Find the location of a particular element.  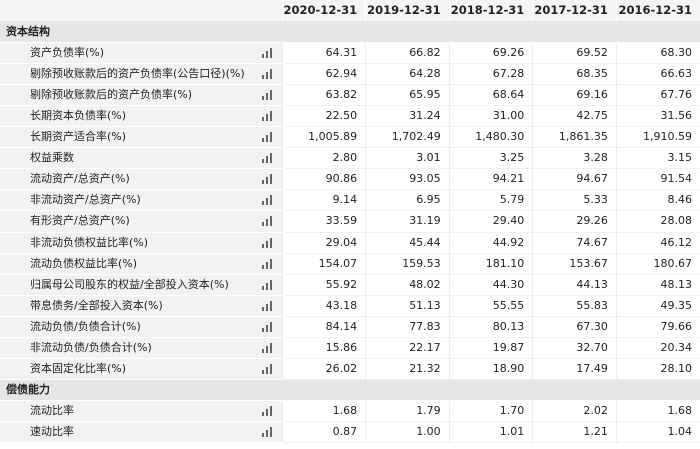

row-label: 剔除预收账款后的资产负债率(公告口径)(%) is located at coordinates (126, 74).